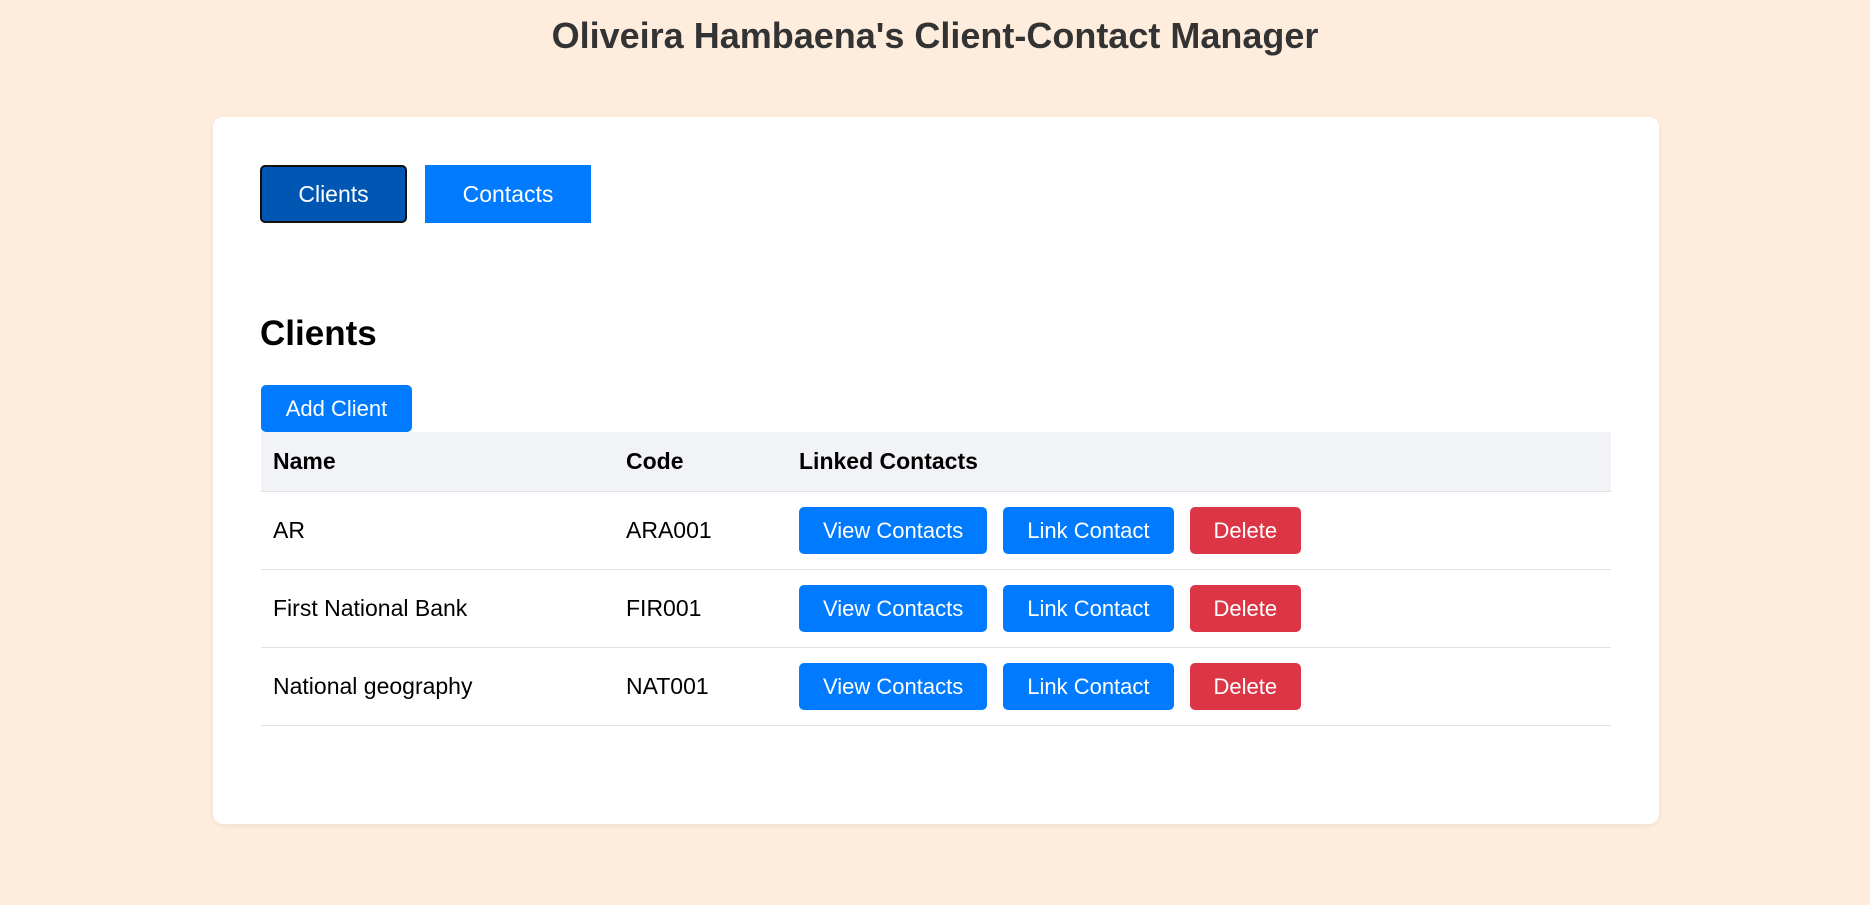 The image size is (1870, 905). Describe the element at coordinates (700, 462) in the screenshot. I see `column-header-code: Code` at that location.